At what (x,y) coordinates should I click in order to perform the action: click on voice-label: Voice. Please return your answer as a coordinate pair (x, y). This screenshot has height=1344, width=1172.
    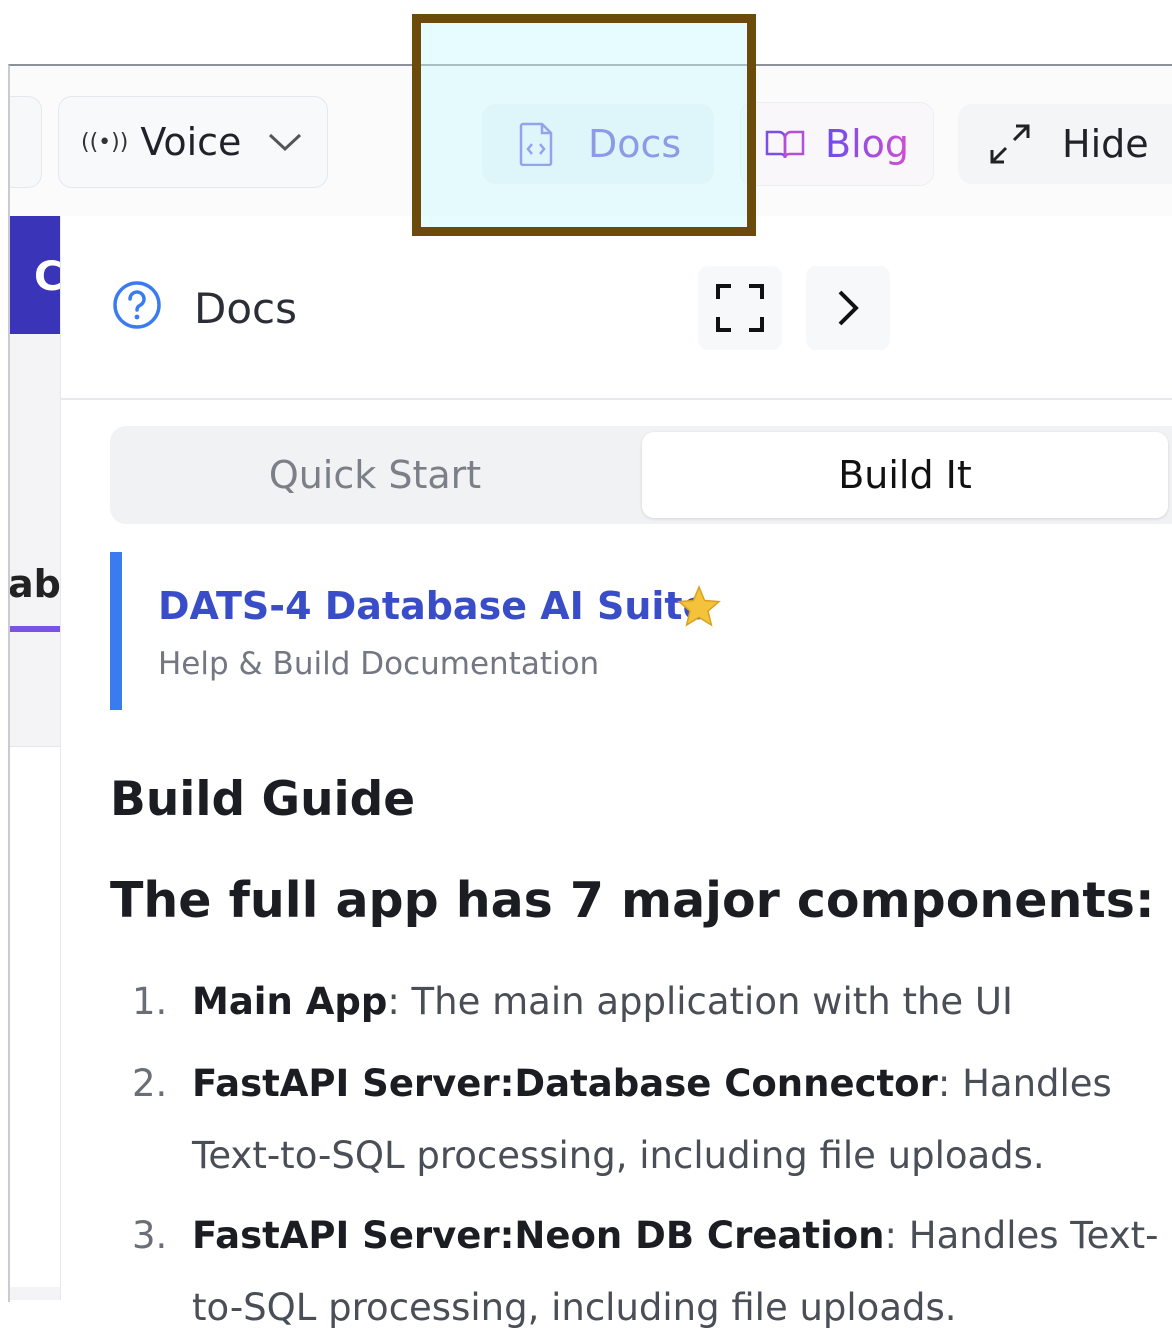
    Looking at the image, I should click on (191, 142).